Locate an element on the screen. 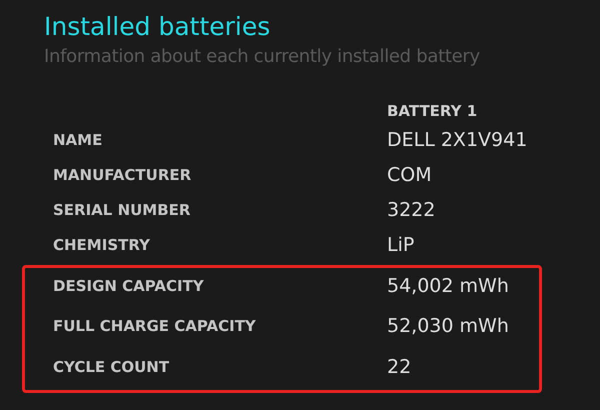 This screenshot has width=600, height=410. field-label: MANUFACTURER is located at coordinates (122, 175).